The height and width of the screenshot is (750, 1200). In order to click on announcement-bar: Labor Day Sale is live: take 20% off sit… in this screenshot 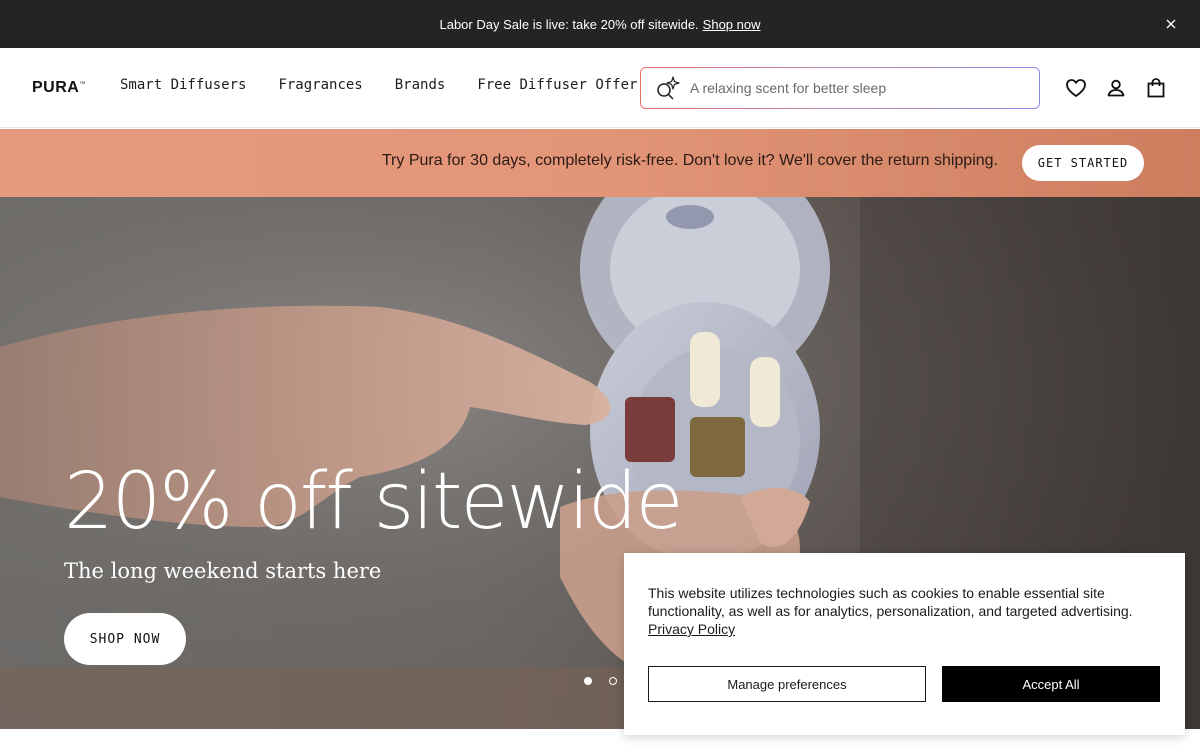, I will do `click(600, 24)`.